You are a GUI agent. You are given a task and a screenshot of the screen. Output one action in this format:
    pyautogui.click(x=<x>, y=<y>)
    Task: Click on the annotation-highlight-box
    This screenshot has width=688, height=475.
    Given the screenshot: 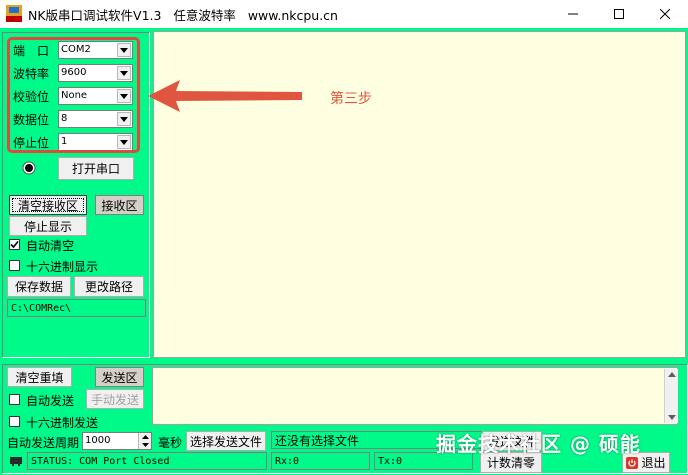 What is the action you would take?
    pyautogui.click(x=73, y=95)
    